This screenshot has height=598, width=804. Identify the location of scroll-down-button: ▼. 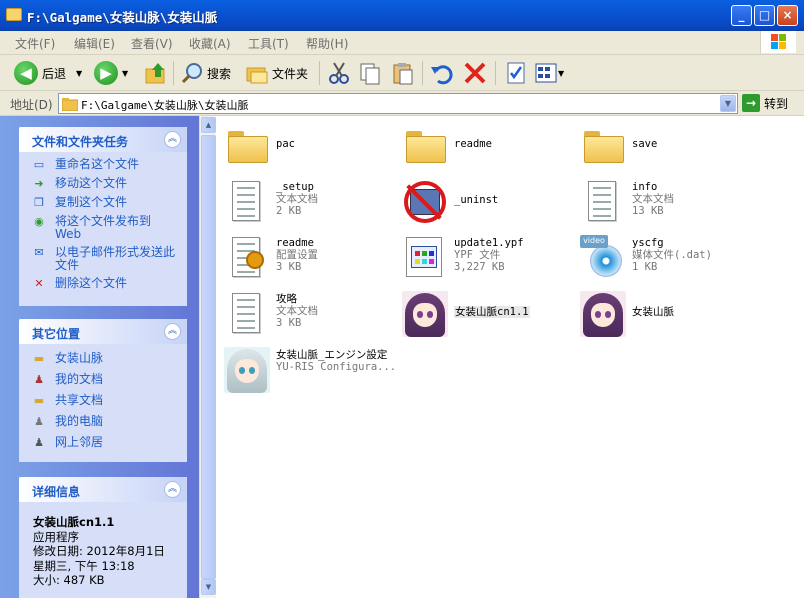
(208, 587).